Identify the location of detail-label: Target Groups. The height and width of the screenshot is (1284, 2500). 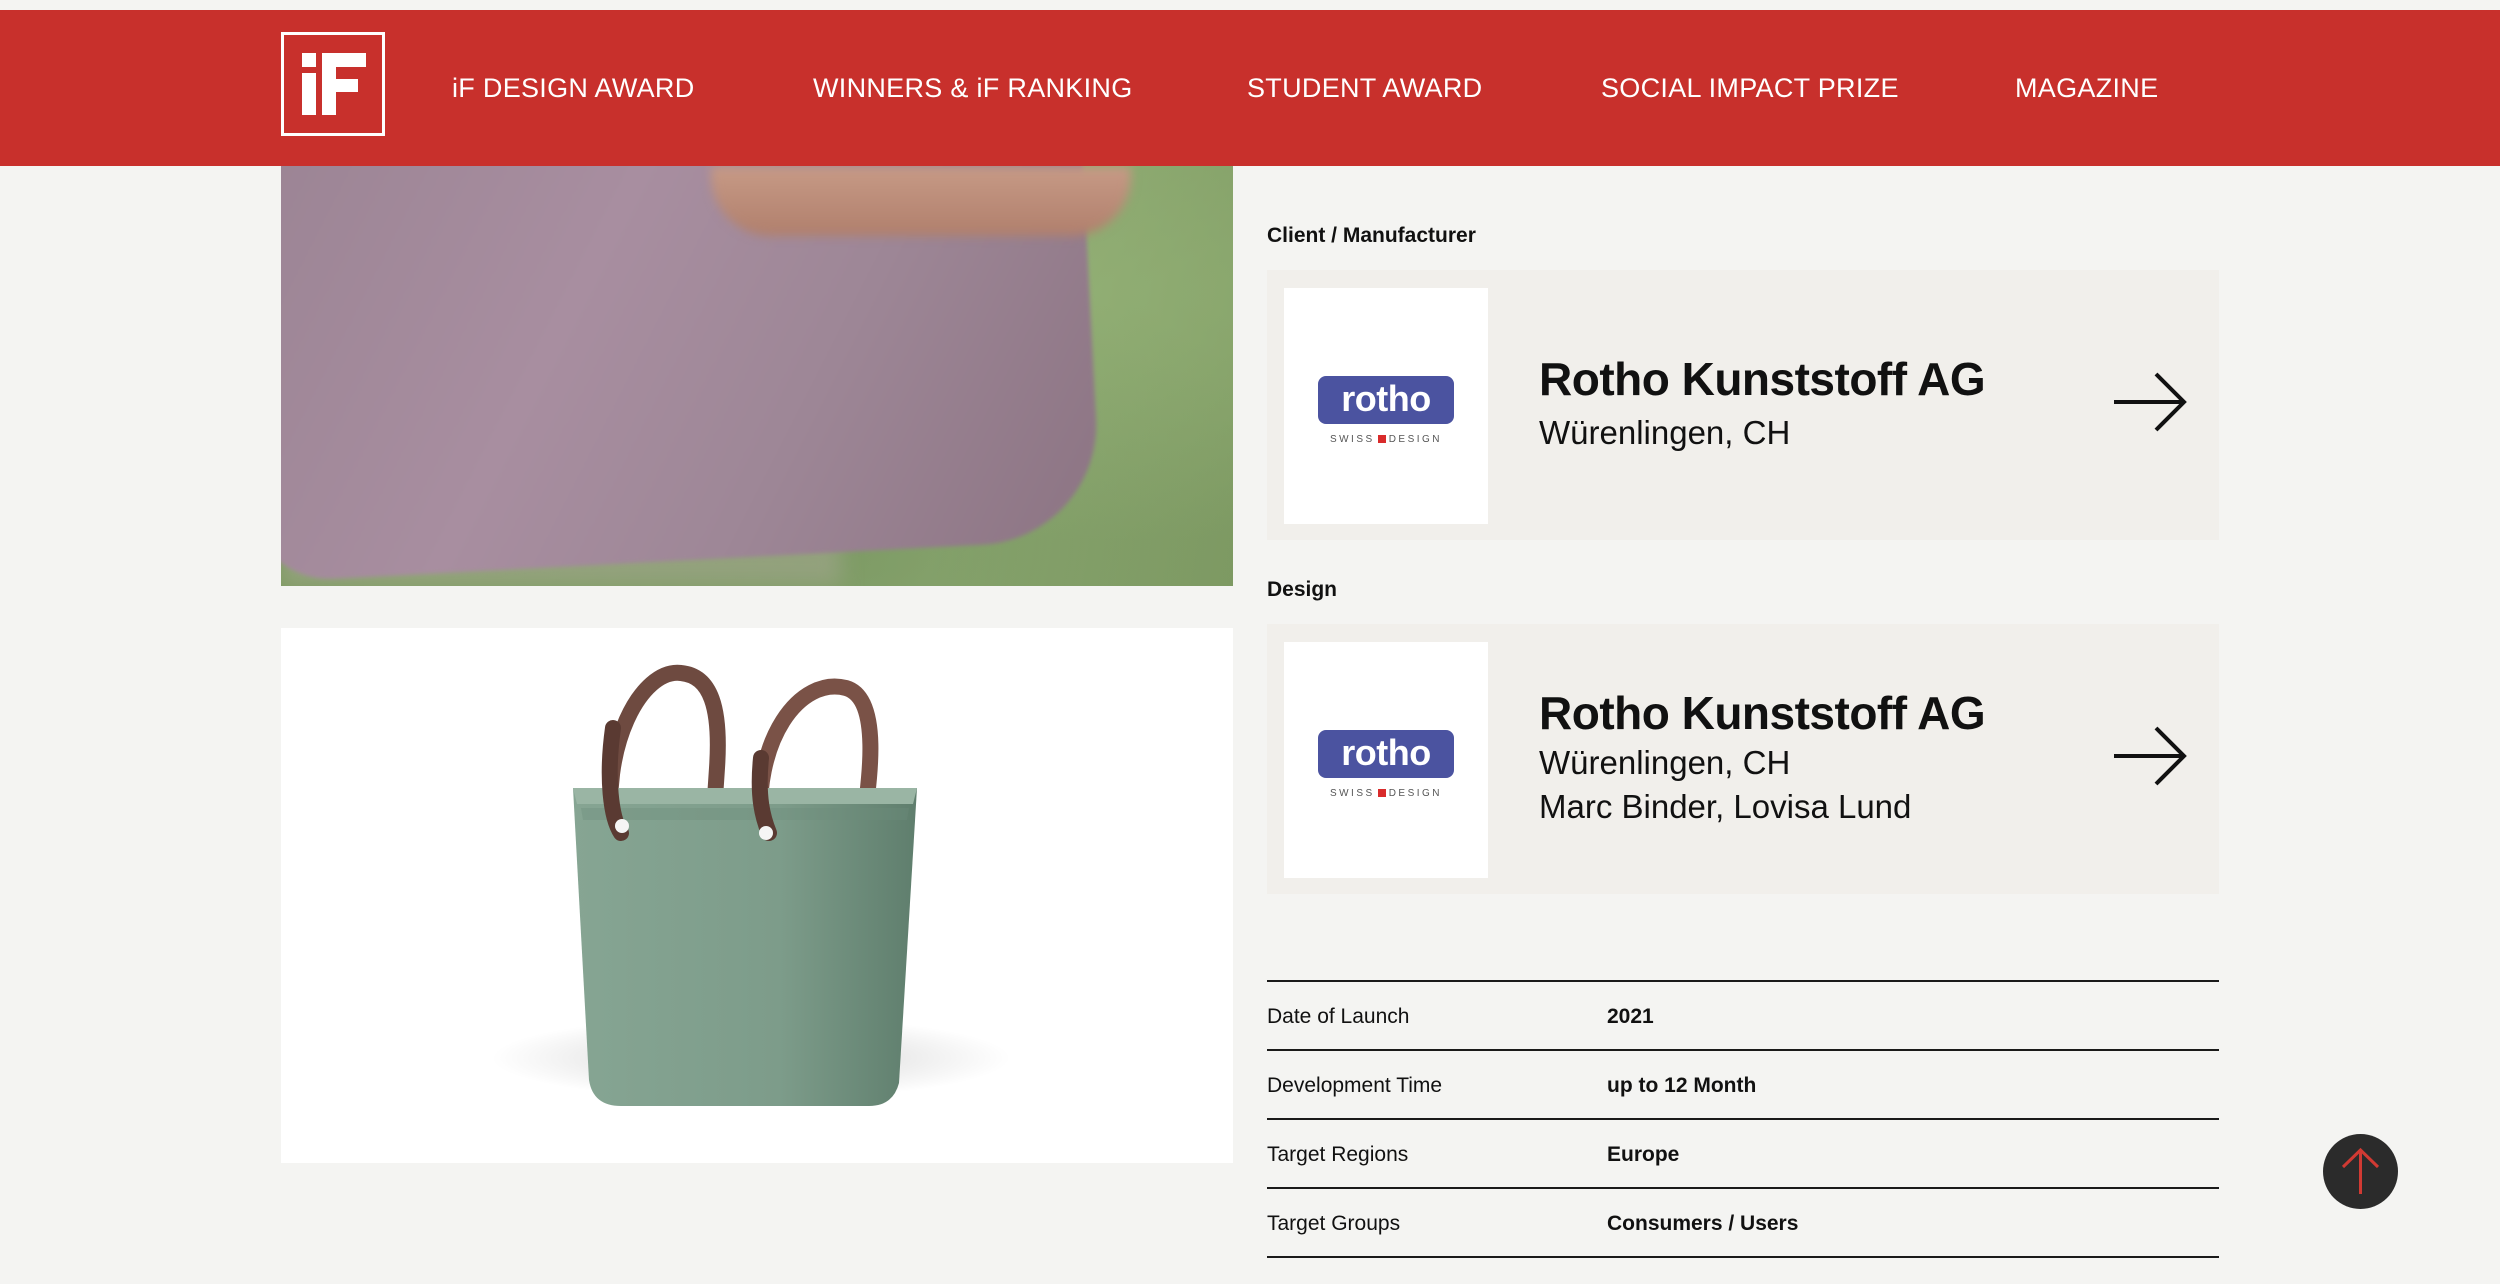
(1334, 1223).